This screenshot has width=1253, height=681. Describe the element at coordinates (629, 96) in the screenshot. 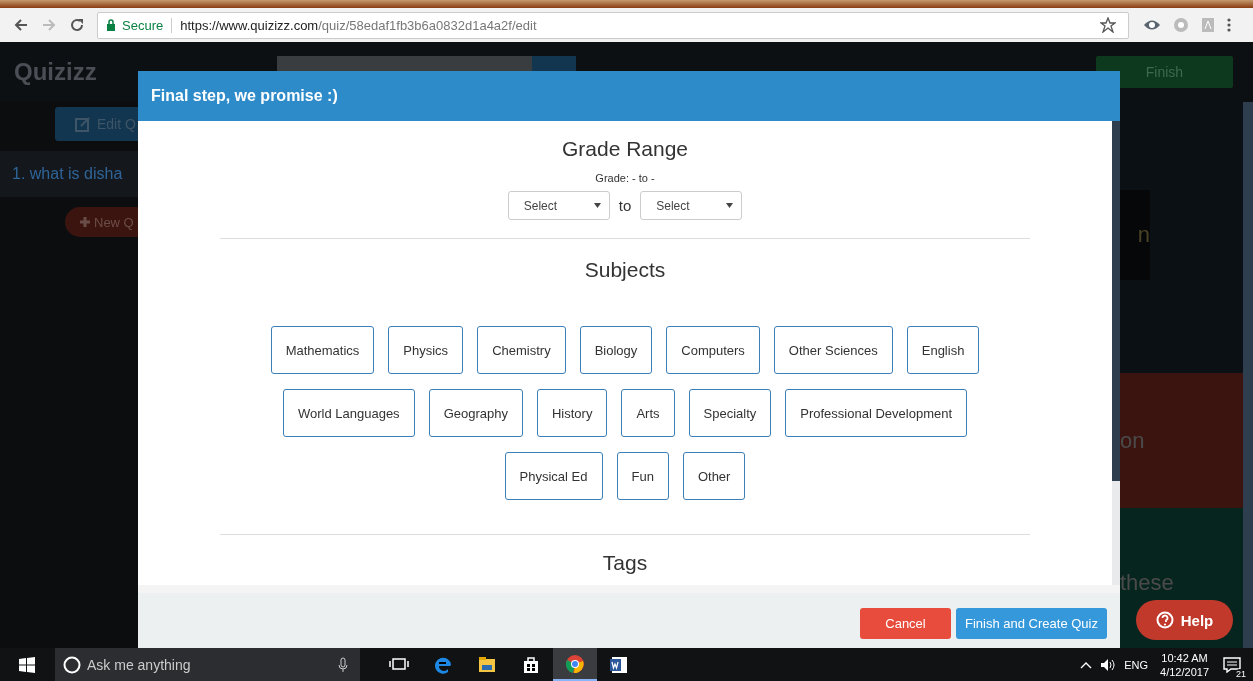

I see `dialog-title: Final step, we promise :)` at that location.